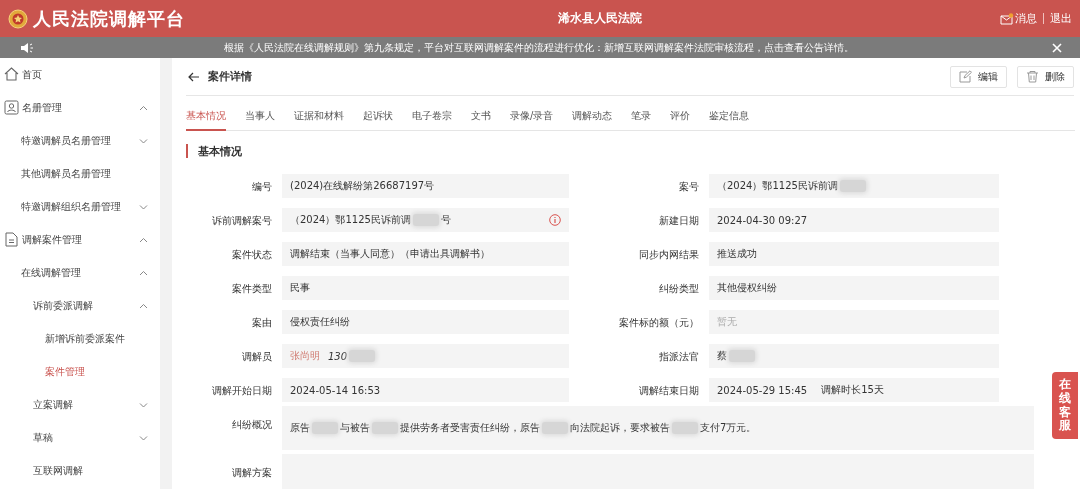 The image size is (1080, 489). Describe the element at coordinates (252, 473) in the screenshot. I see `field-label: 调解方案` at that location.